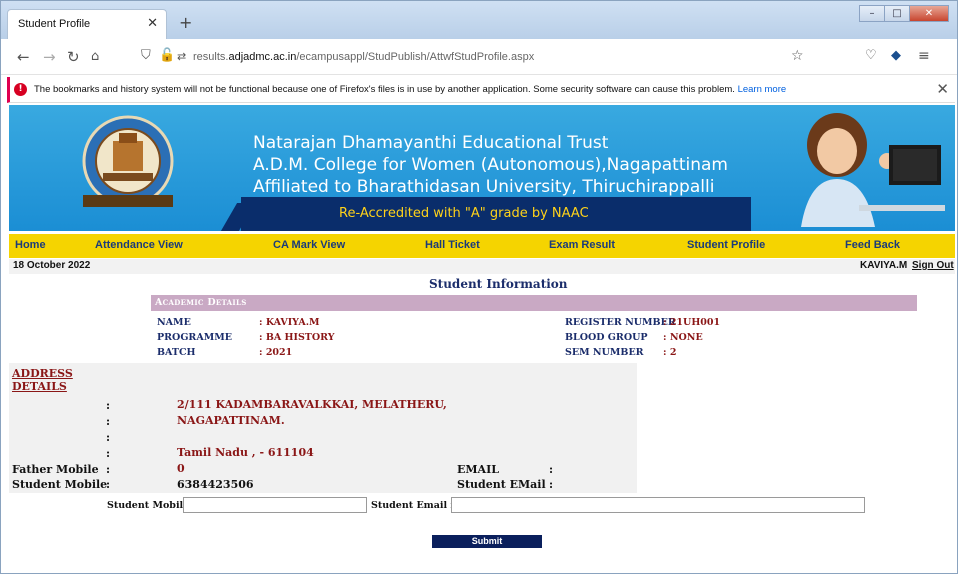  What do you see at coordinates (289, 322) in the screenshot?
I see `name-value: : KAVIYA.M` at bounding box center [289, 322].